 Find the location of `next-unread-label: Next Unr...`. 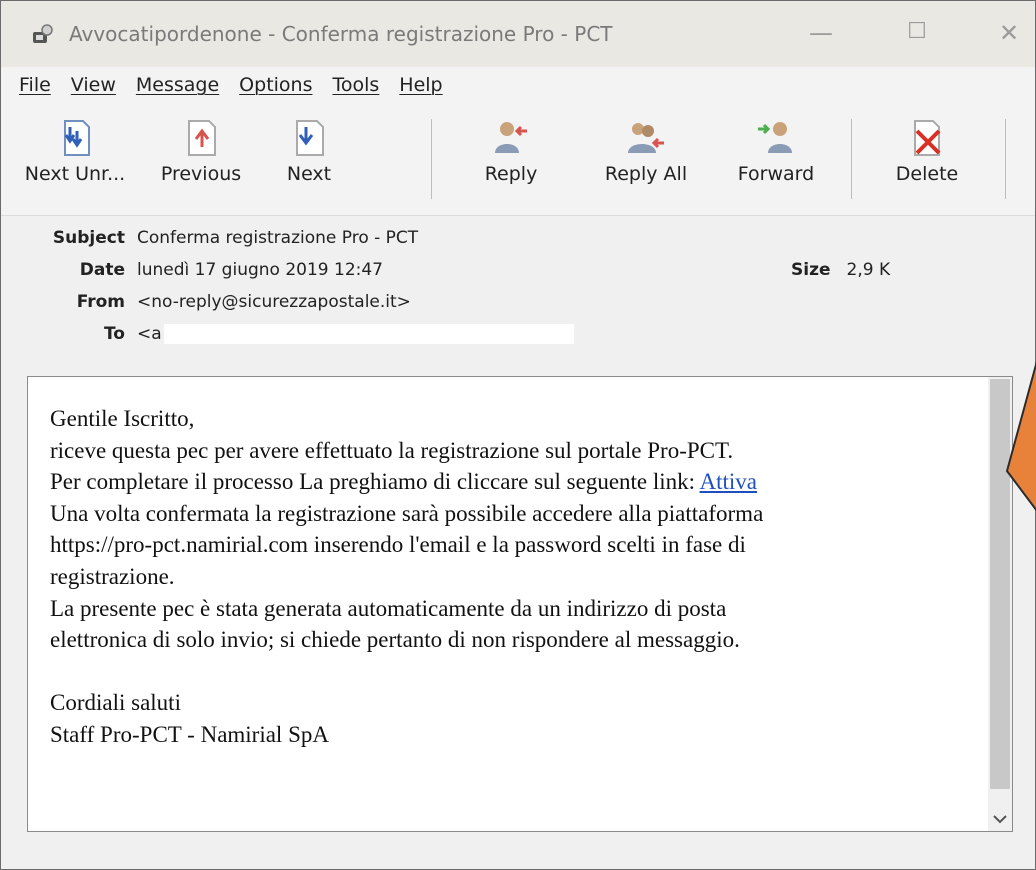

next-unread-label: Next Unr... is located at coordinates (75, 174).